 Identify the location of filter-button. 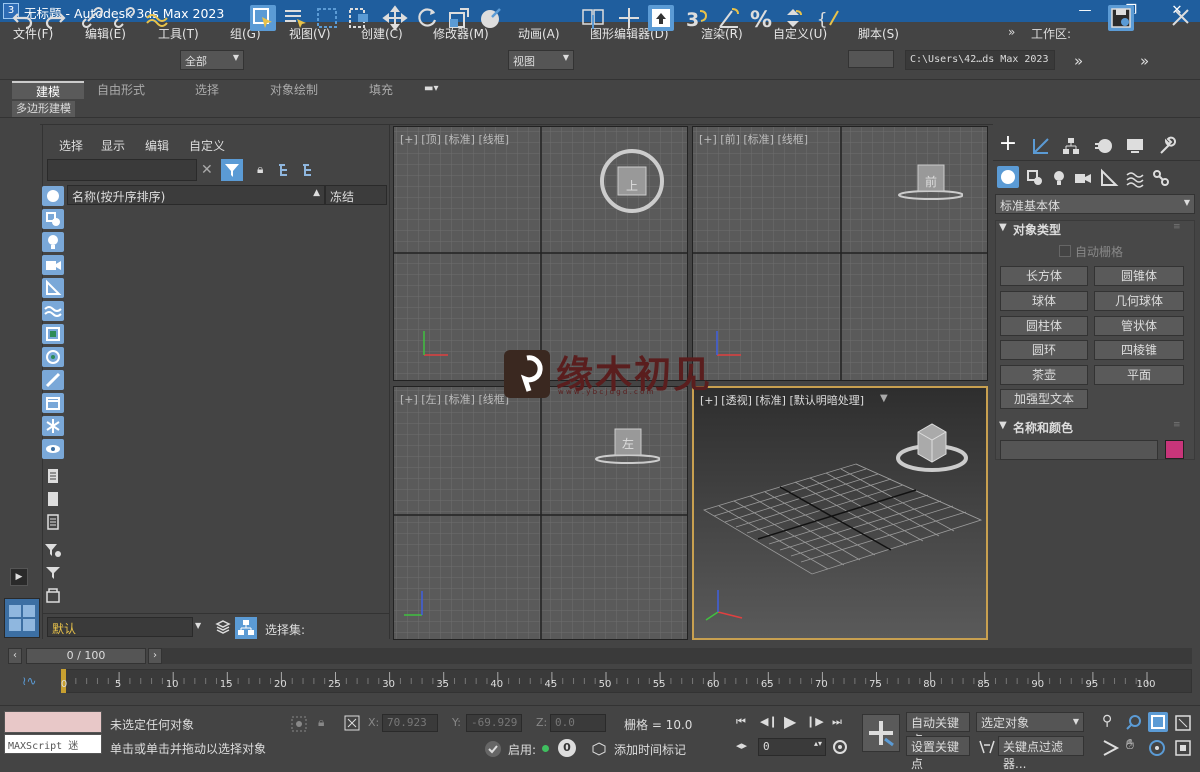
(53, 573).